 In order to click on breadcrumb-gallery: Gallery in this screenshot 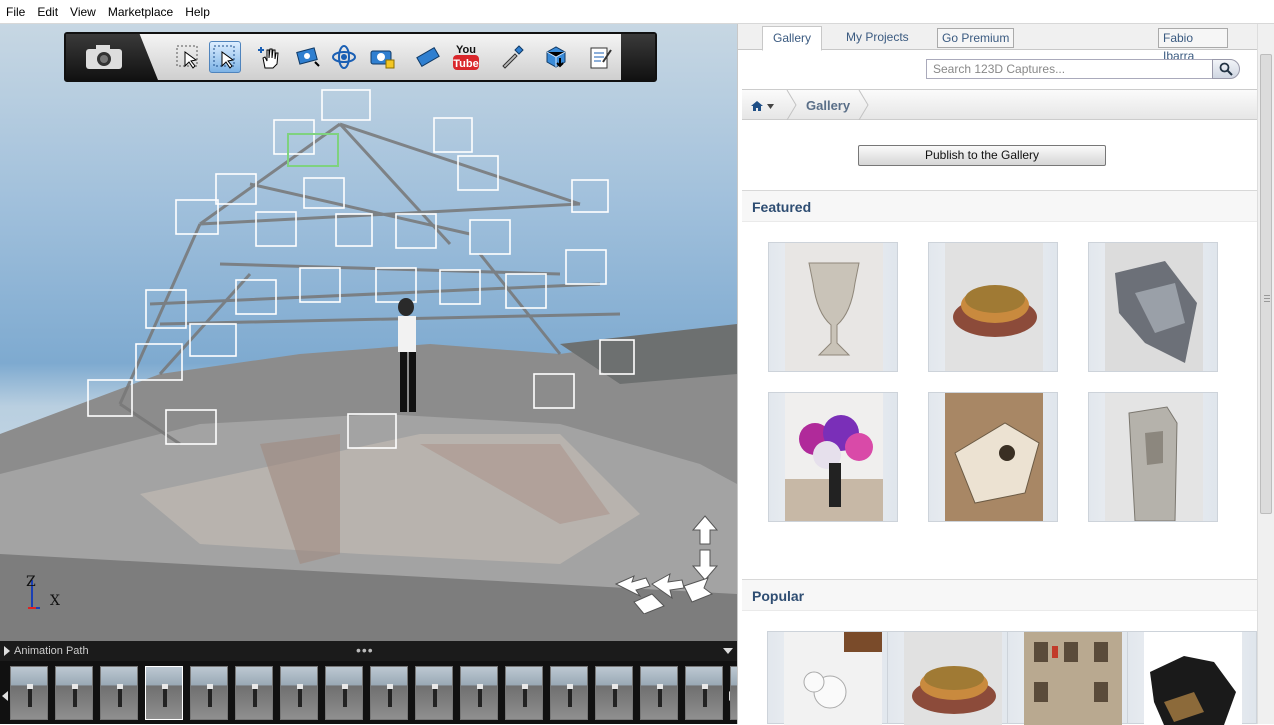, I will do `click(828, 105)`.